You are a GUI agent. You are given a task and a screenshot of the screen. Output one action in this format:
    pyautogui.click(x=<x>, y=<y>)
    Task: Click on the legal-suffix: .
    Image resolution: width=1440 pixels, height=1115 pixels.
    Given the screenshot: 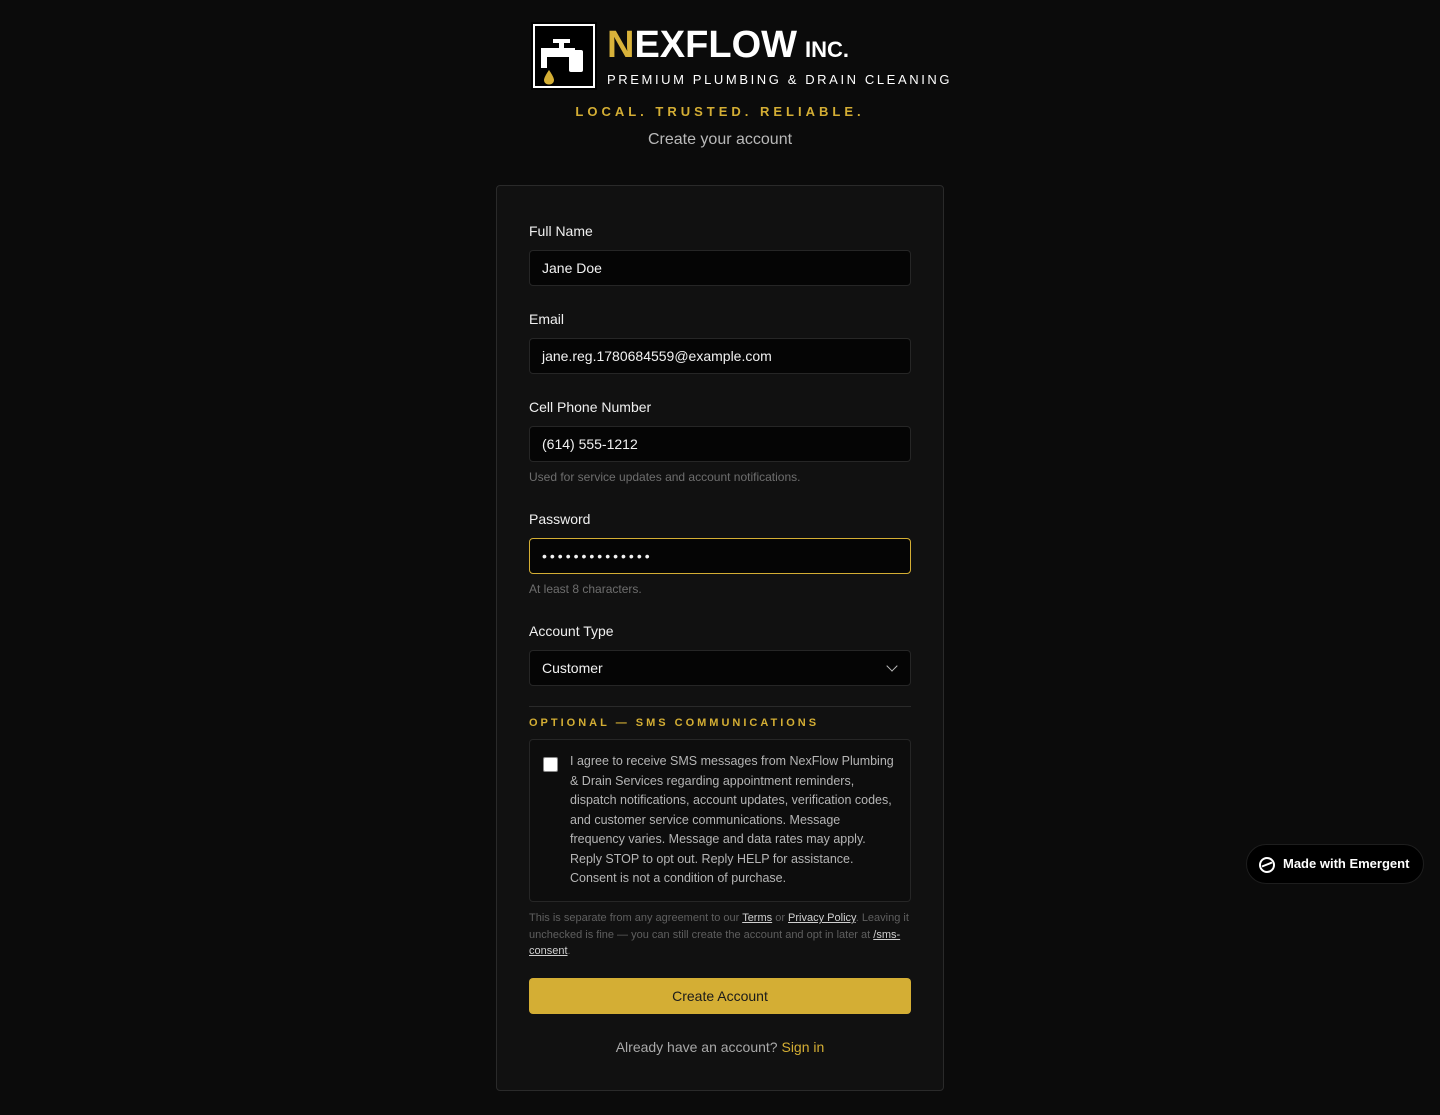 What is the action you would take?
    pyautogui.click(x=569, y=951)
    